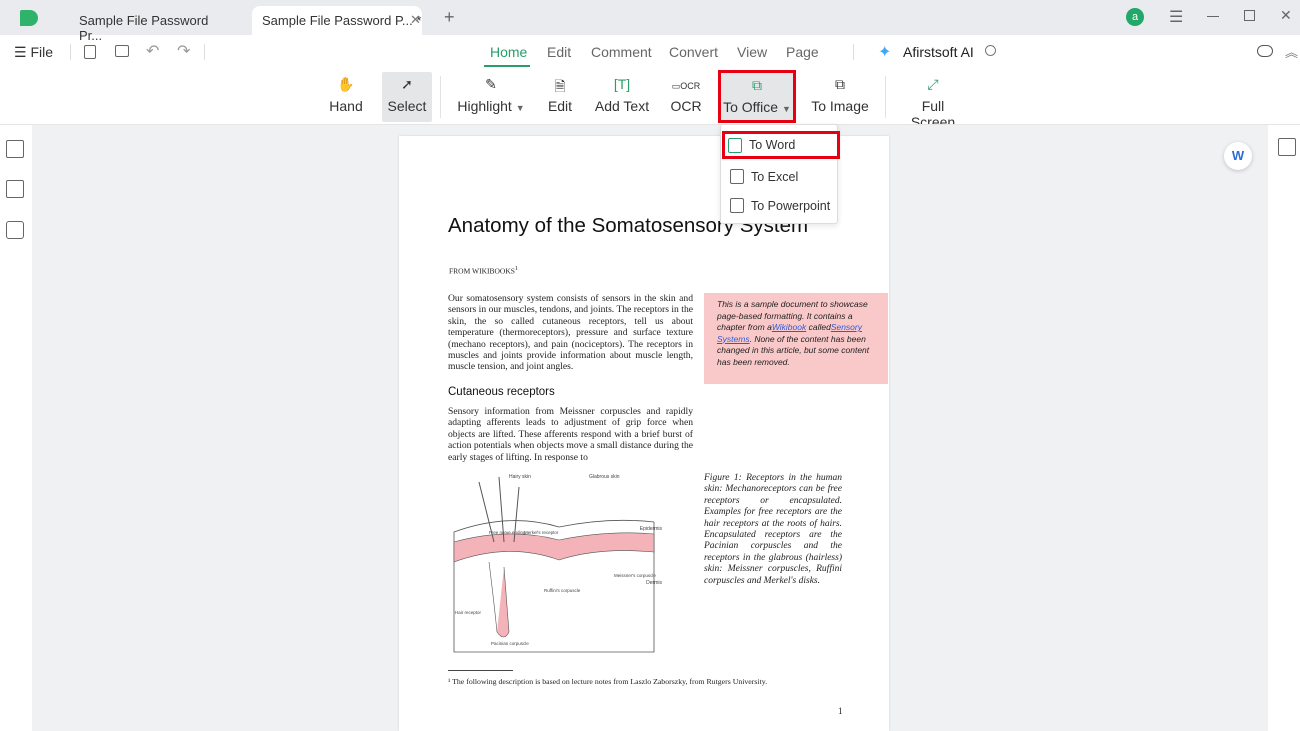 The width and height of the screenshot is (1300, 731). What do you see at coordinates (621, 52) in the screenshot?
I see `menu-comment: Comment` at bounding box center [621, 52].